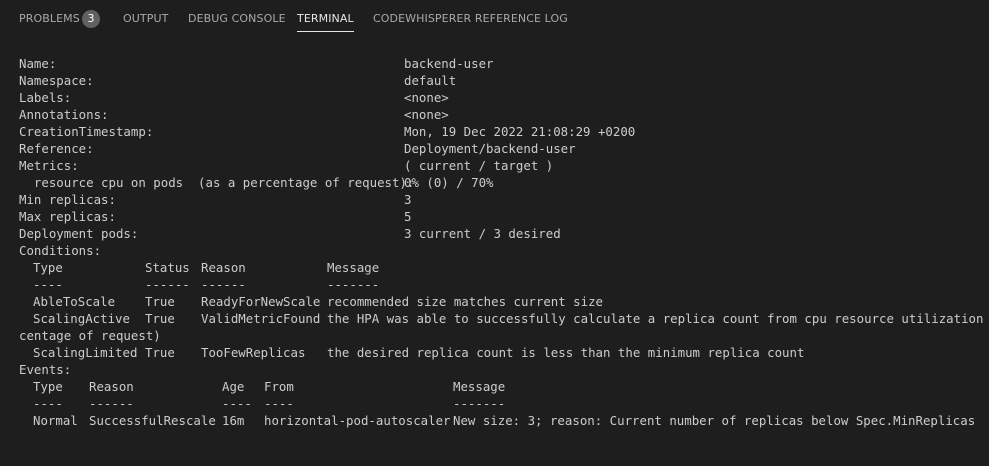  What do you see at coordinates (256, 63) in the screenshot?
I see `terminal-line: Name: backend-user` at bounding box center [256, 63].